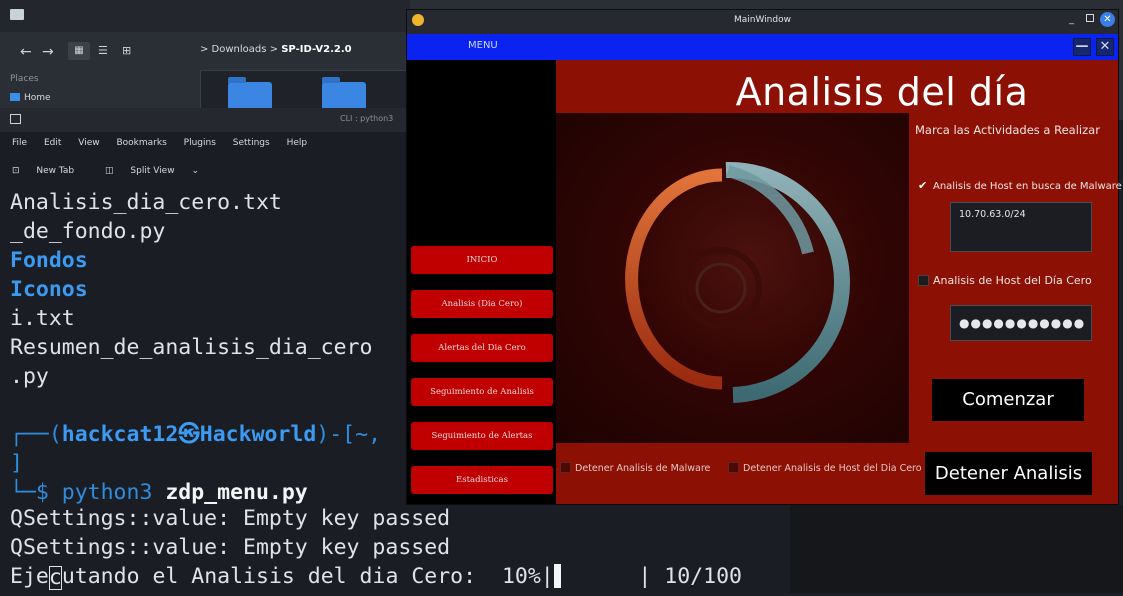  Describe the element at coordinates (17, 14) in the screenshot. I see `file-manager-app-icon` at that location.